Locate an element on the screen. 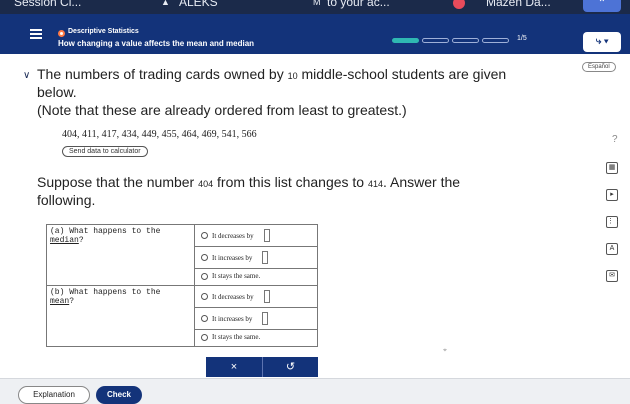 Image resolution: width=630 pixels, height=404 pixels. question-text: Suppose that the number is located at coordinates (118, 182).